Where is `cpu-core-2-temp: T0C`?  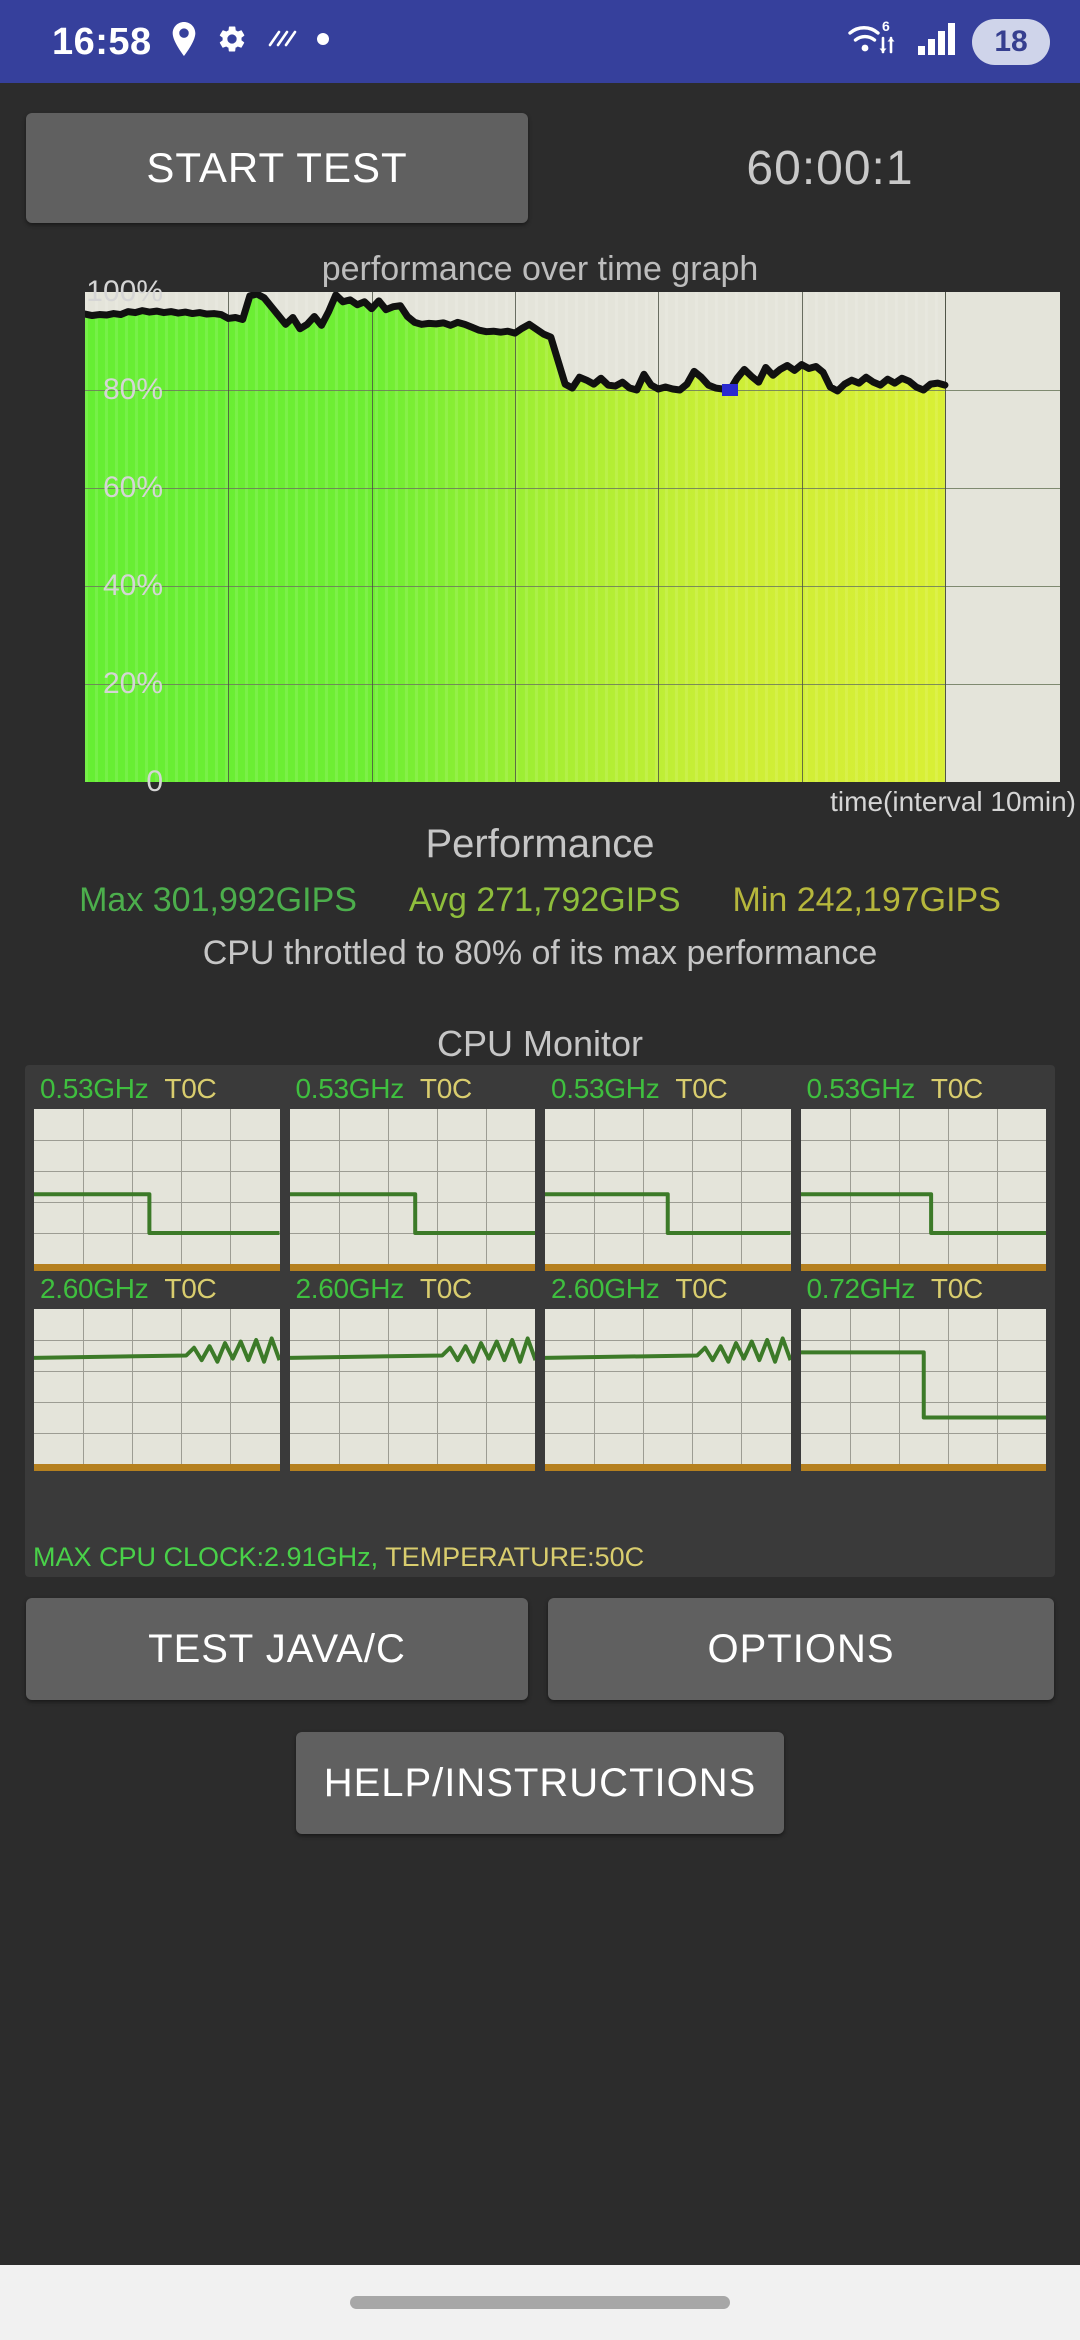 cpu-core-2-temp: T0C is located at coordinates (701, 1088).